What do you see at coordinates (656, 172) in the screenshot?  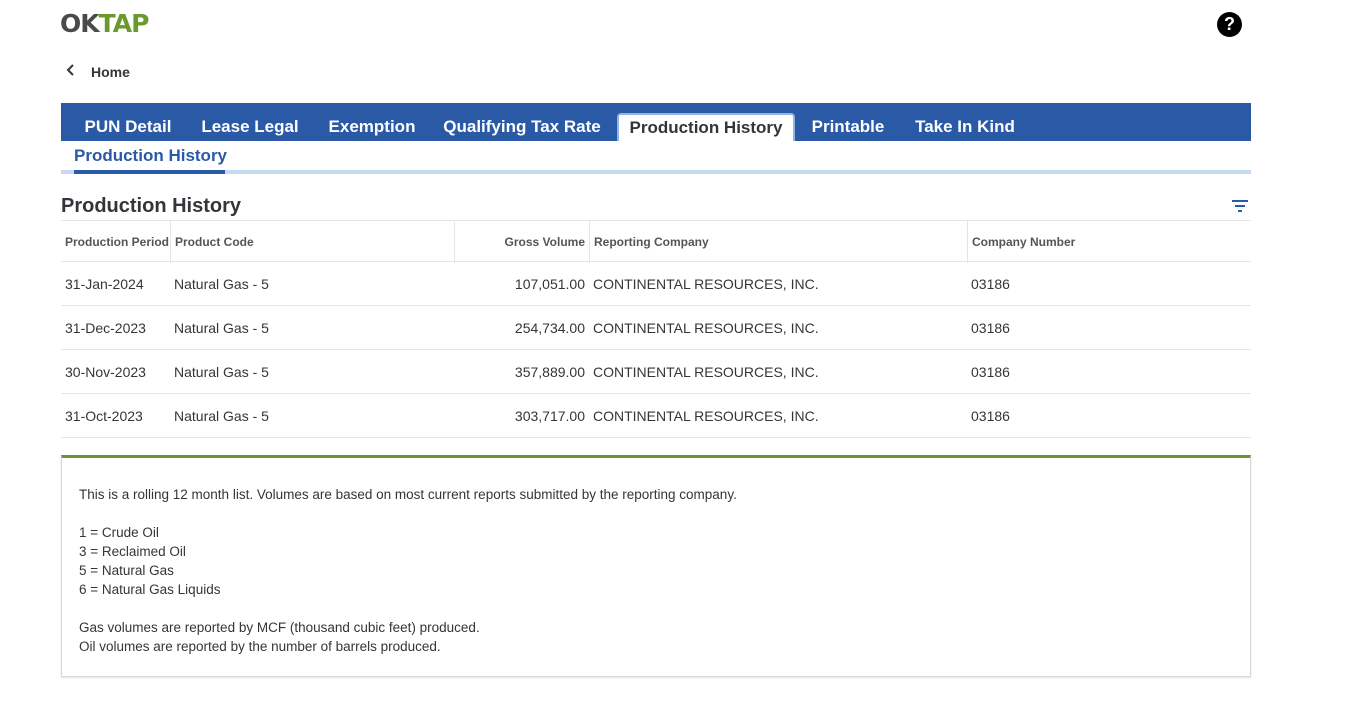 I see `subtab-divider` at bounding box center [656, 172].